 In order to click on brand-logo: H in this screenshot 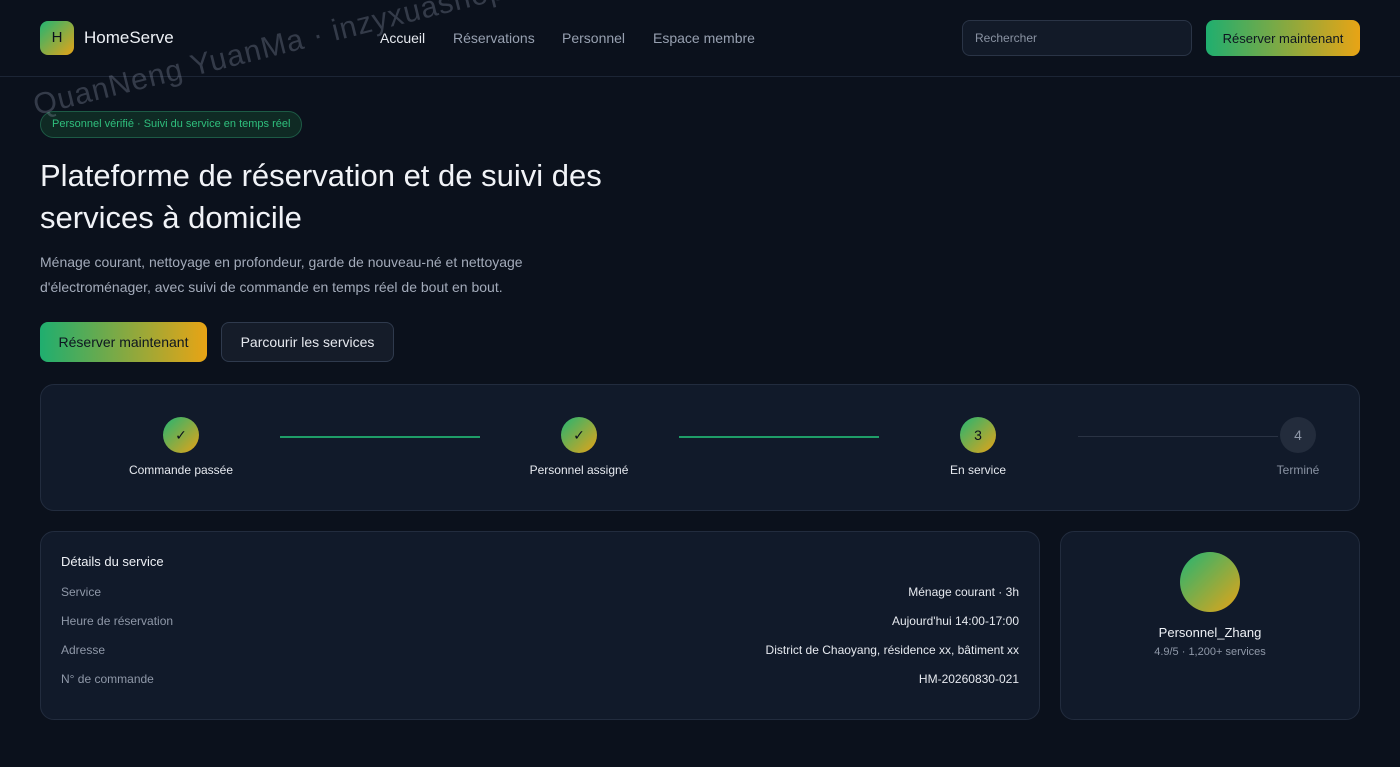, I will do `click(57, 38)`.